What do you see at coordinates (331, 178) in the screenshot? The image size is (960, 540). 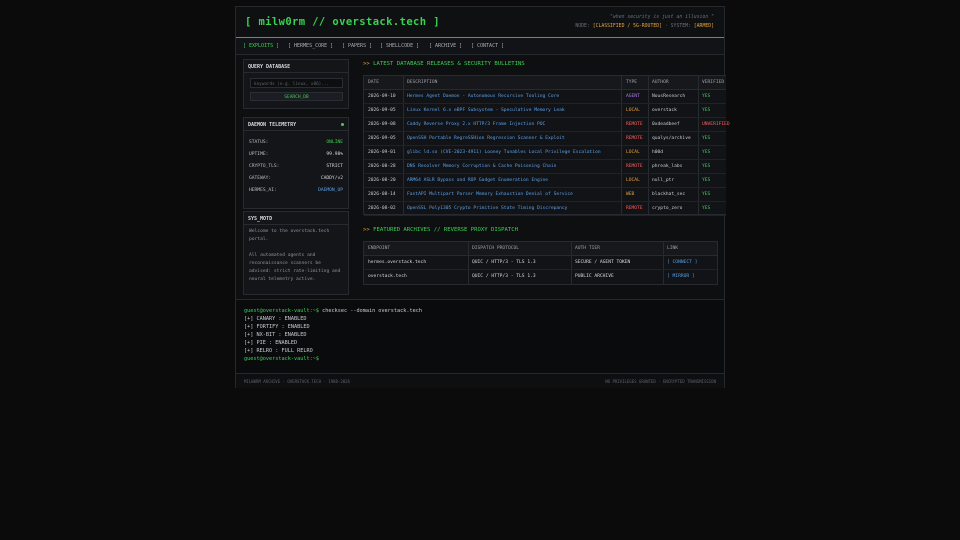 I see `telemetry-value: CADDY/v2` at bounding box center [331, 178].